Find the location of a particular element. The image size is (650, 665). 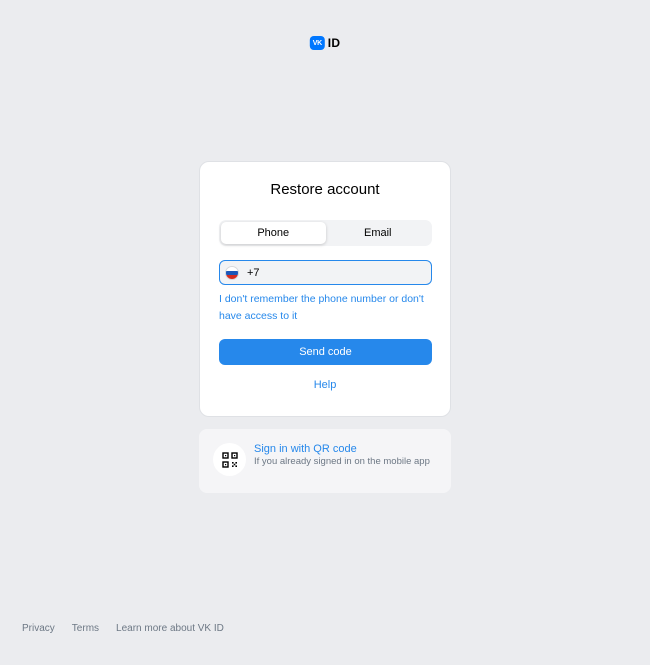

phone-input is located at coordinates (332, 272).